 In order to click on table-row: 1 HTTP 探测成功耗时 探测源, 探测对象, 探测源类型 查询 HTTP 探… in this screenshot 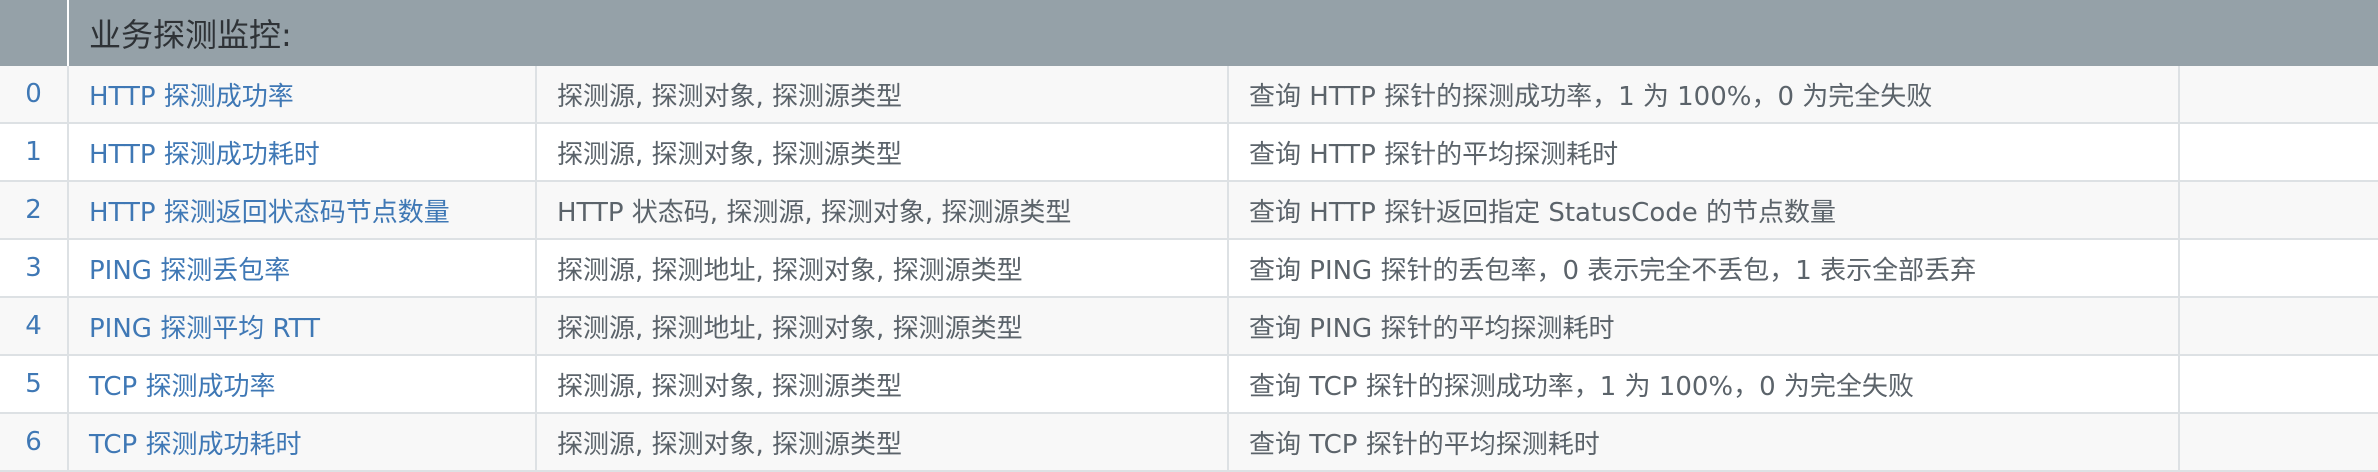, I will do `click(1189, 153)`.